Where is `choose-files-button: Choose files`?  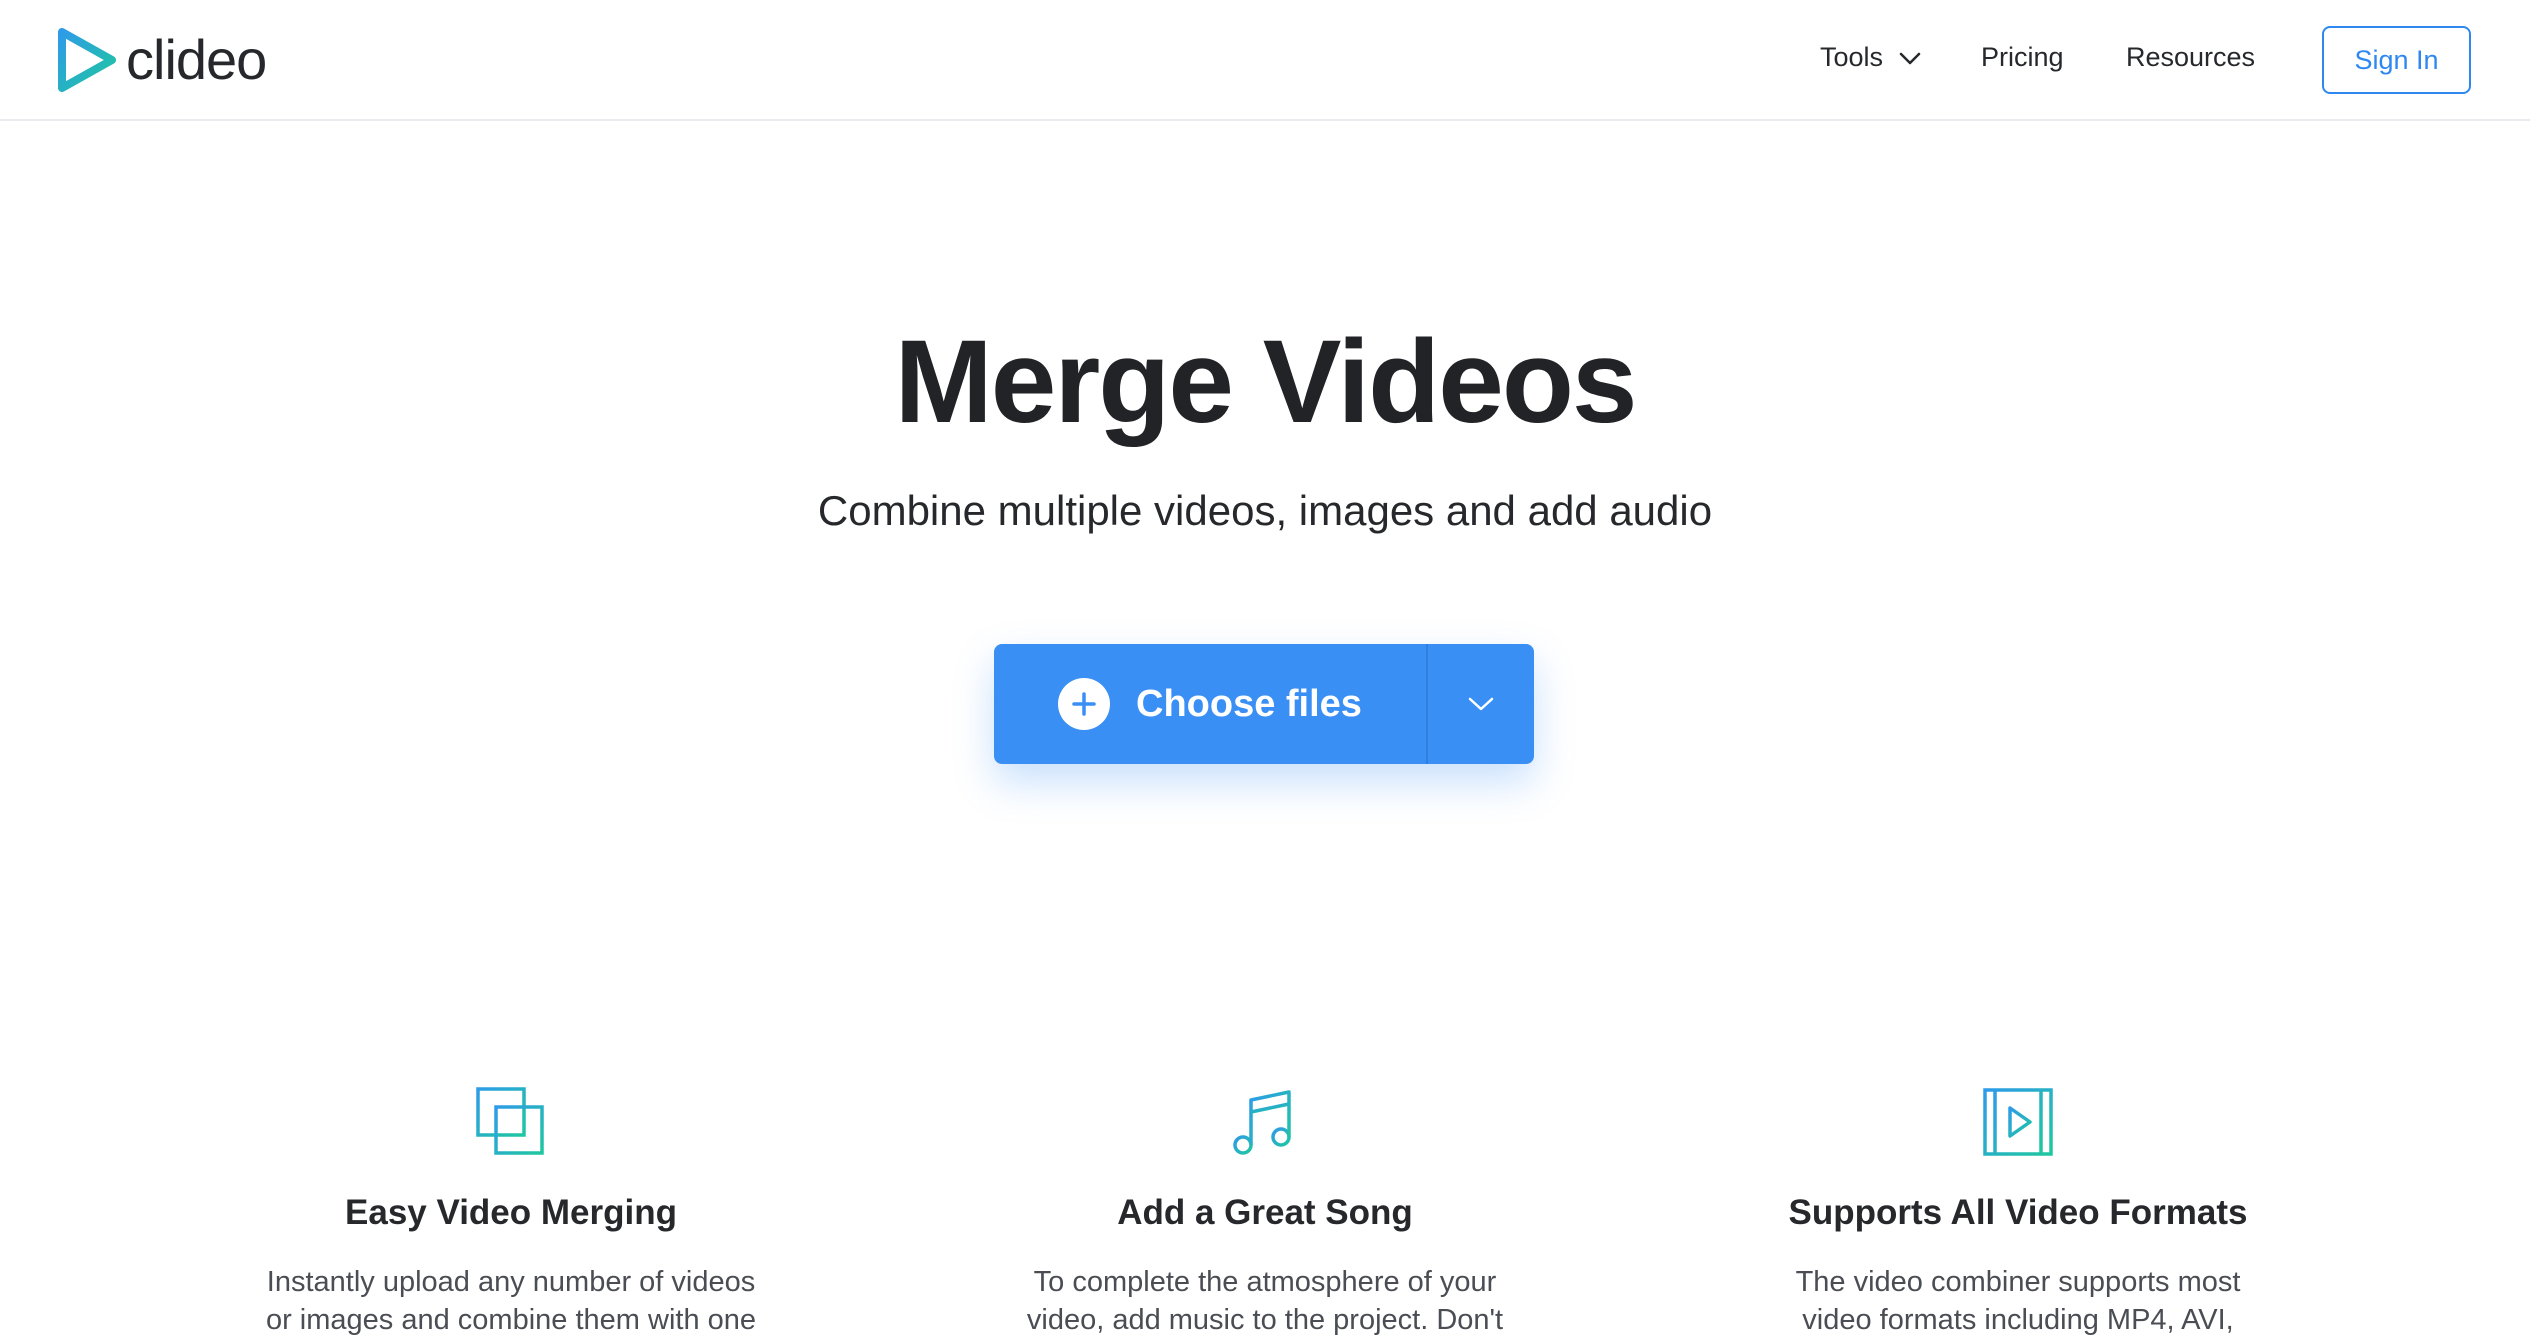
choose-files-button: Choose files is located at coordinates (1210, 704).